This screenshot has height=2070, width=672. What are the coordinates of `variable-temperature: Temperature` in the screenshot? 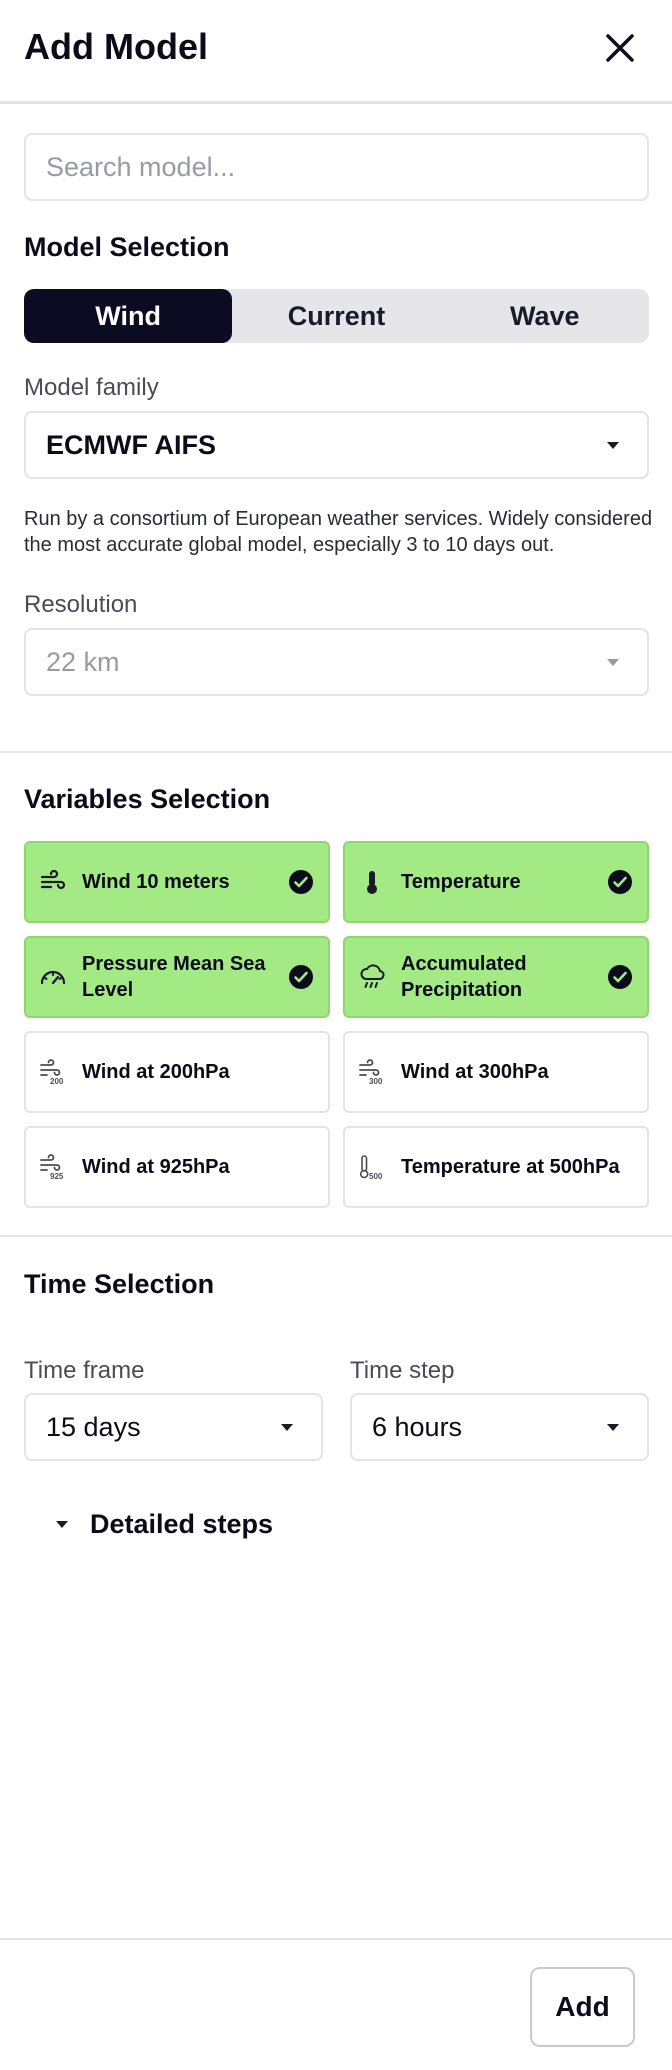 It's located at (496, 882).